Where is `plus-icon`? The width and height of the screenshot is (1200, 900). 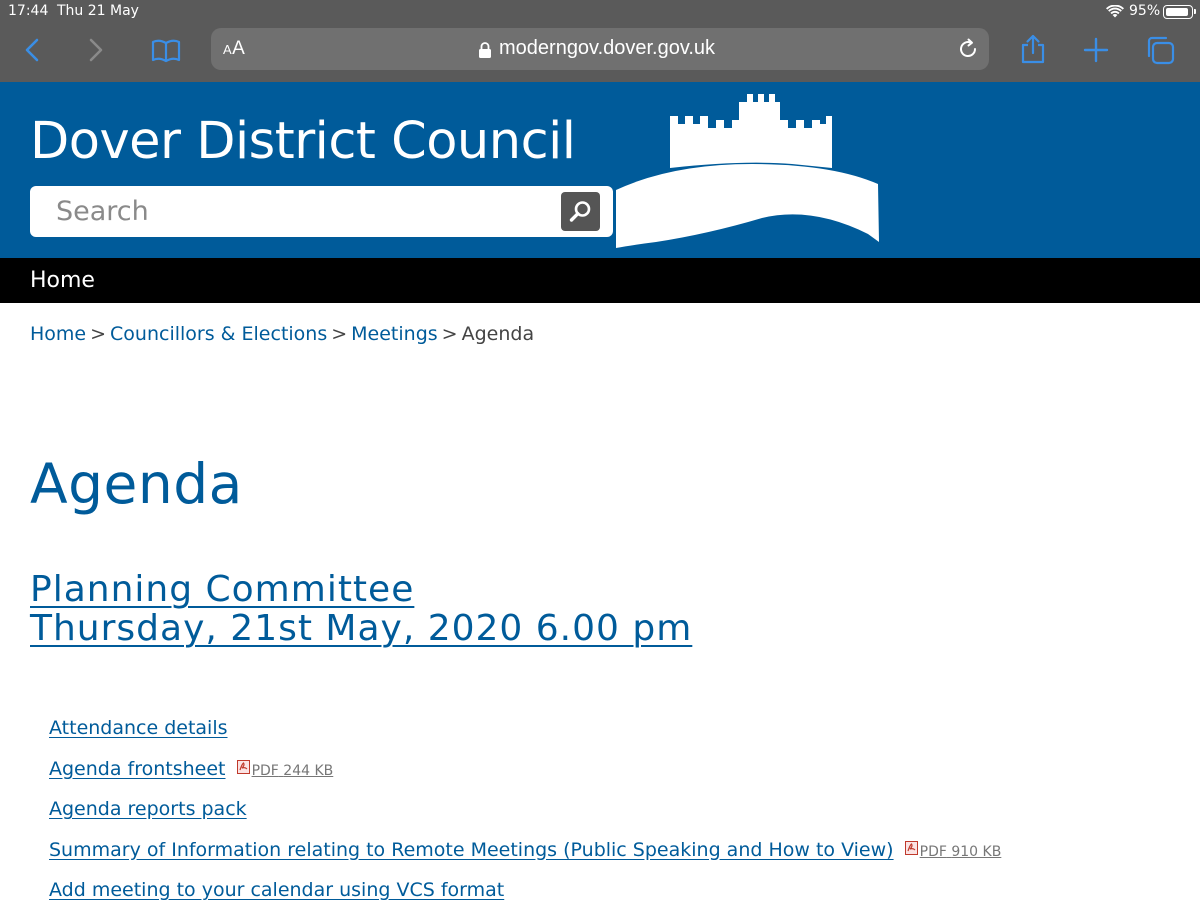
plus-icon is located at coordinates (1096, 50).